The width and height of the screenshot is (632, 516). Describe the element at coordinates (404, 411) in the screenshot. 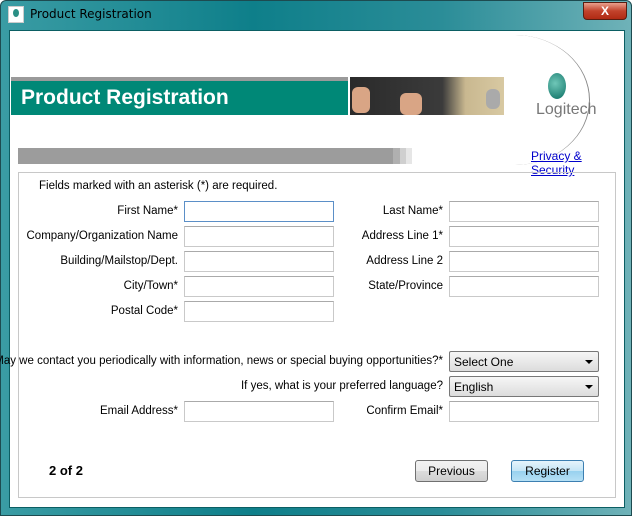

I see `confirm-email-label: Confirm Email*` at that location.